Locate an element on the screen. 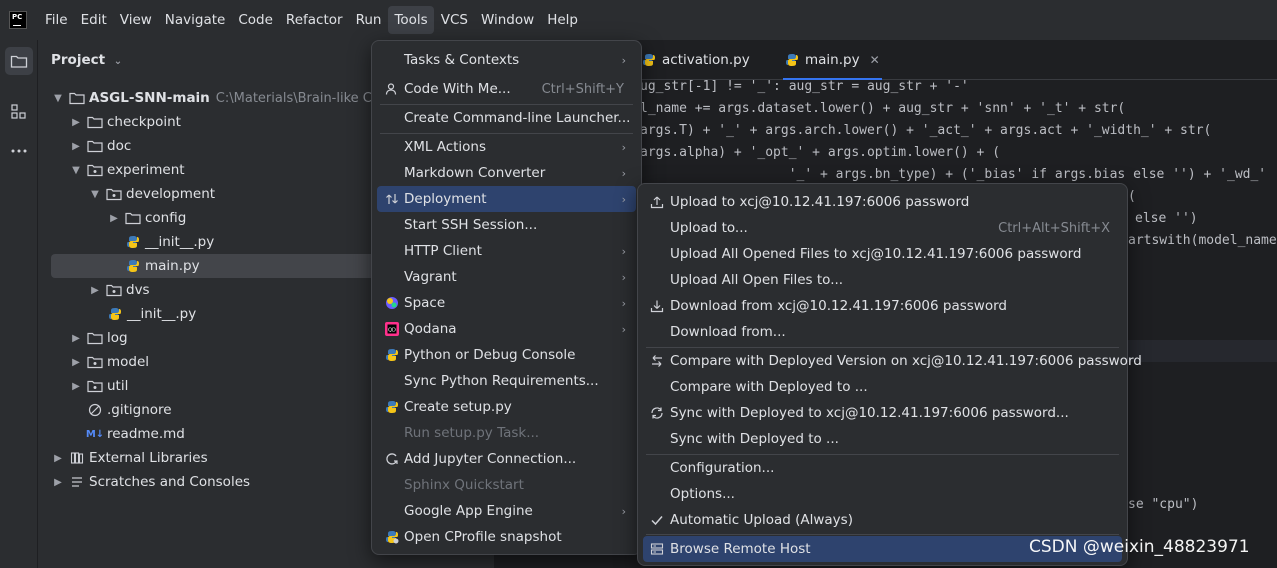  more-icon is located at coordinates (19, 151).